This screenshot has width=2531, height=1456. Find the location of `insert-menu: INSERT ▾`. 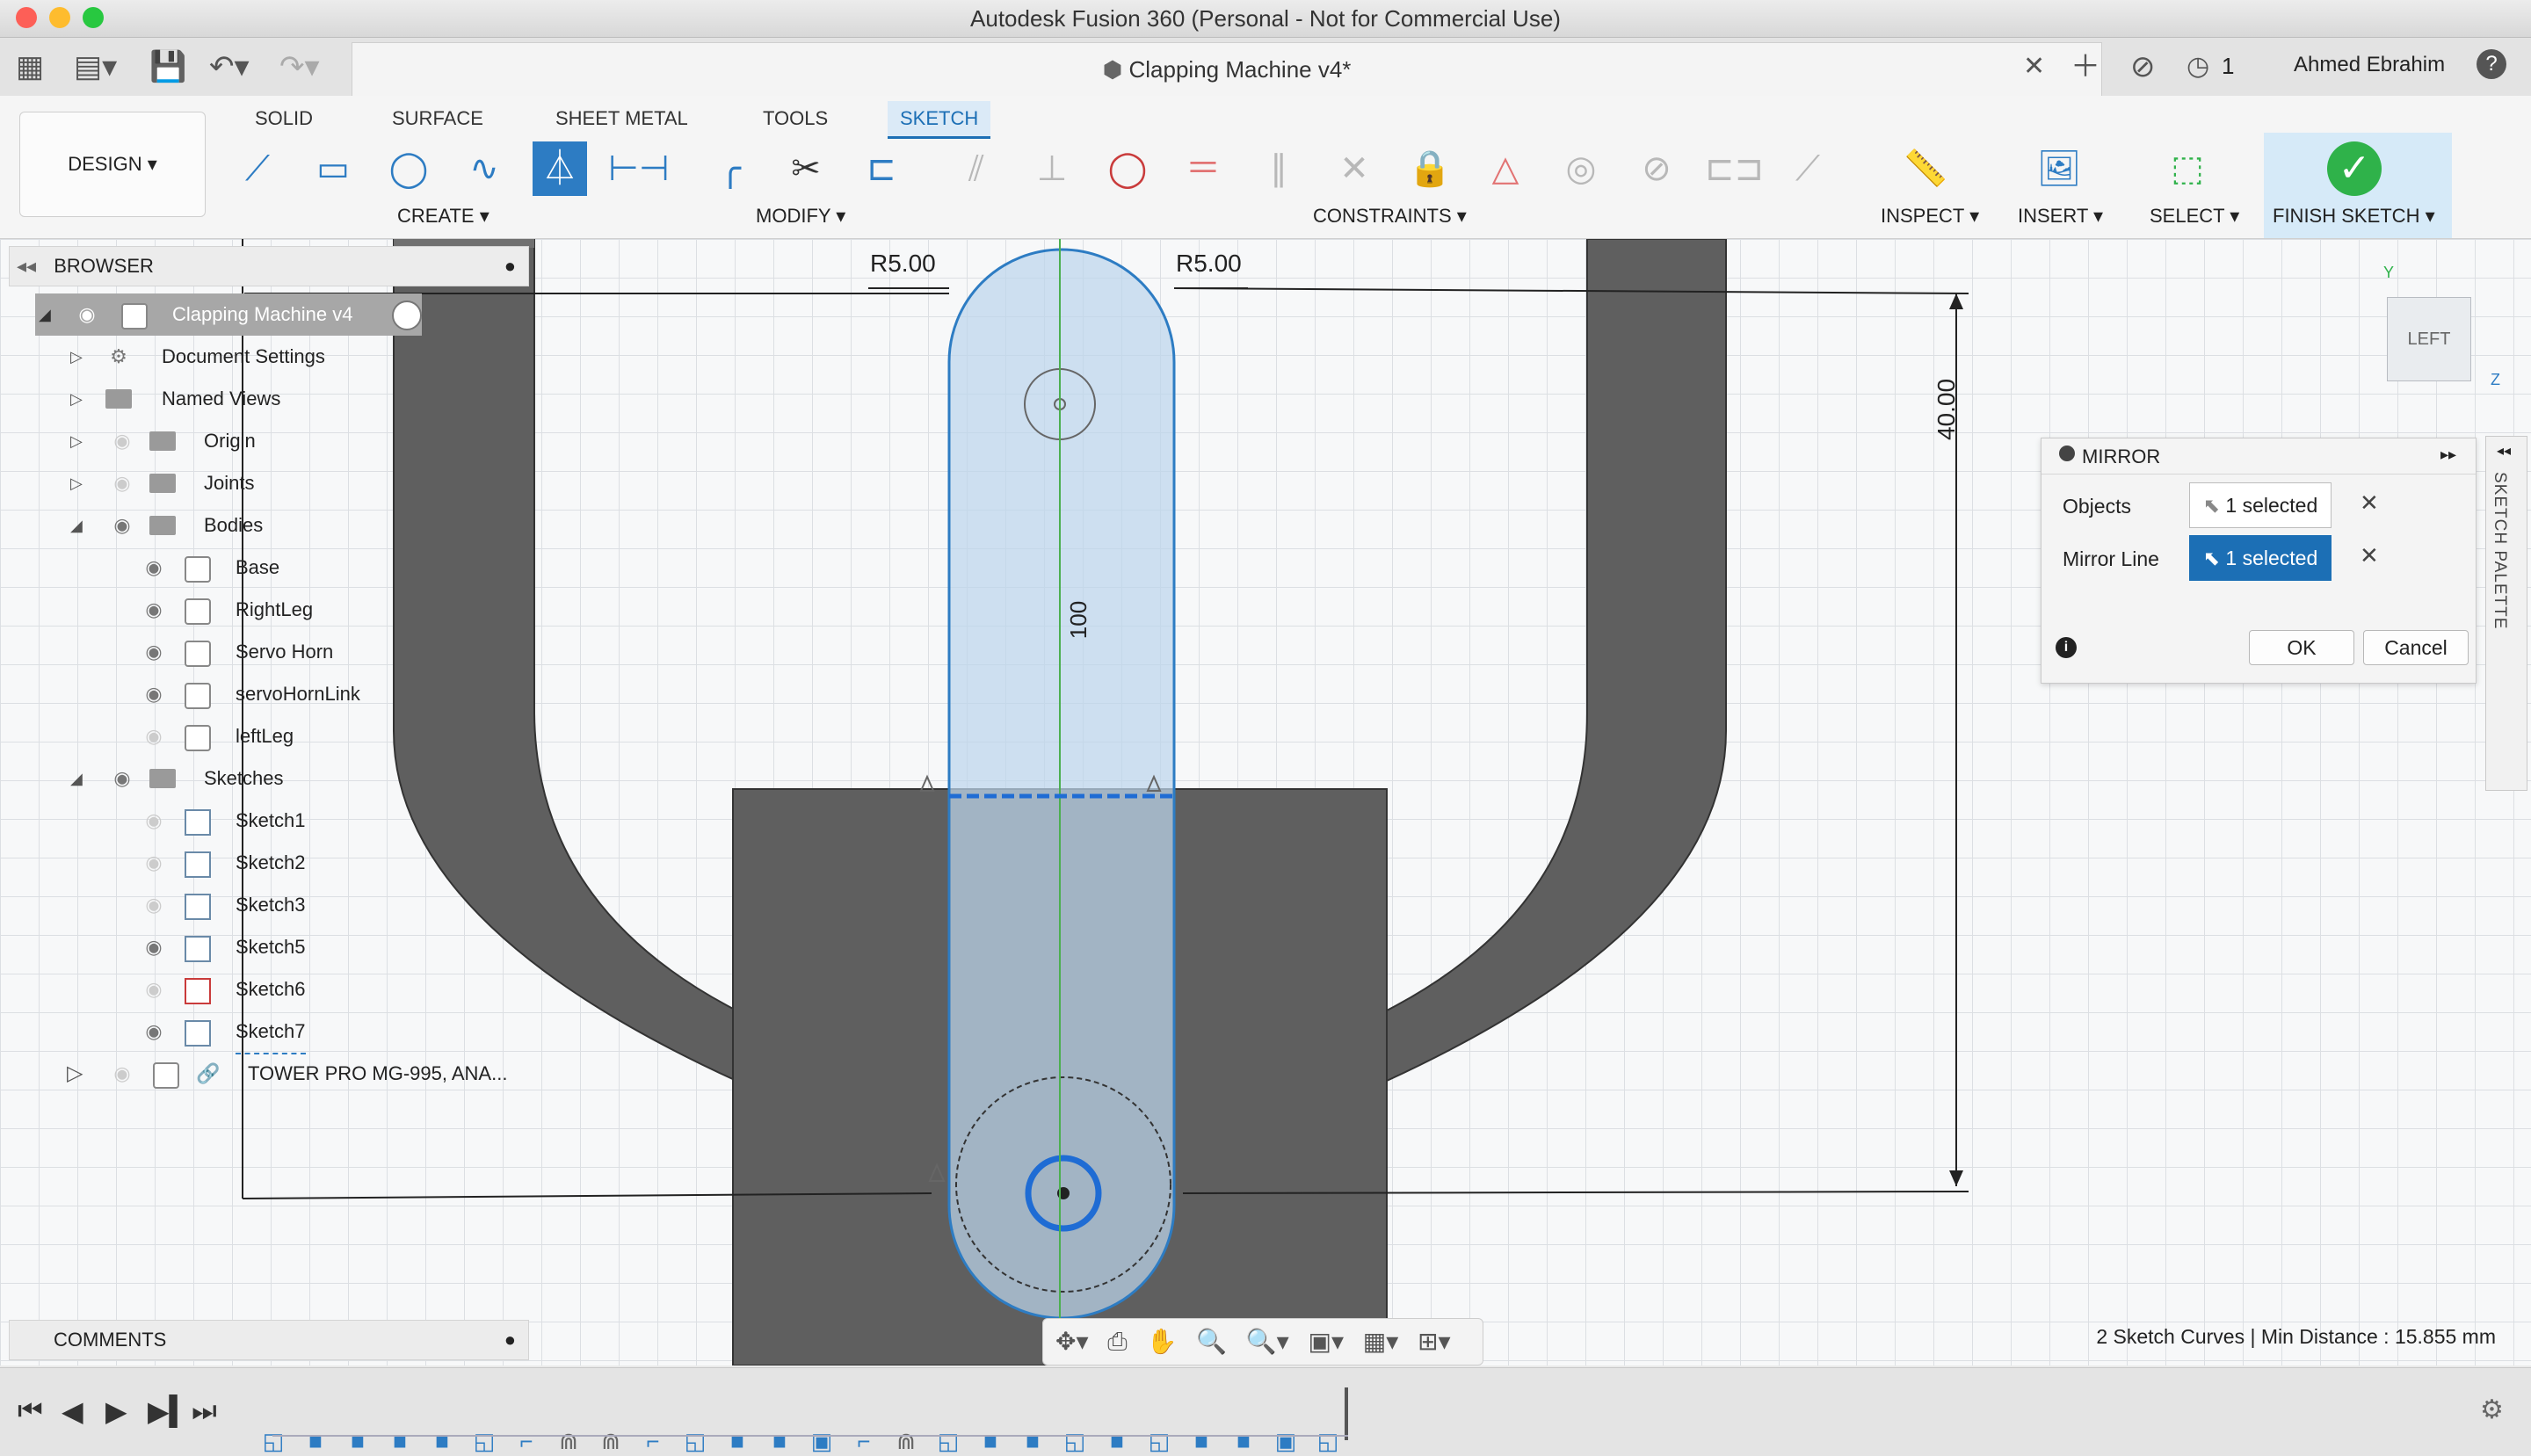

insert-menu: INSERT ▾ is located at coordinates (2060, 216).